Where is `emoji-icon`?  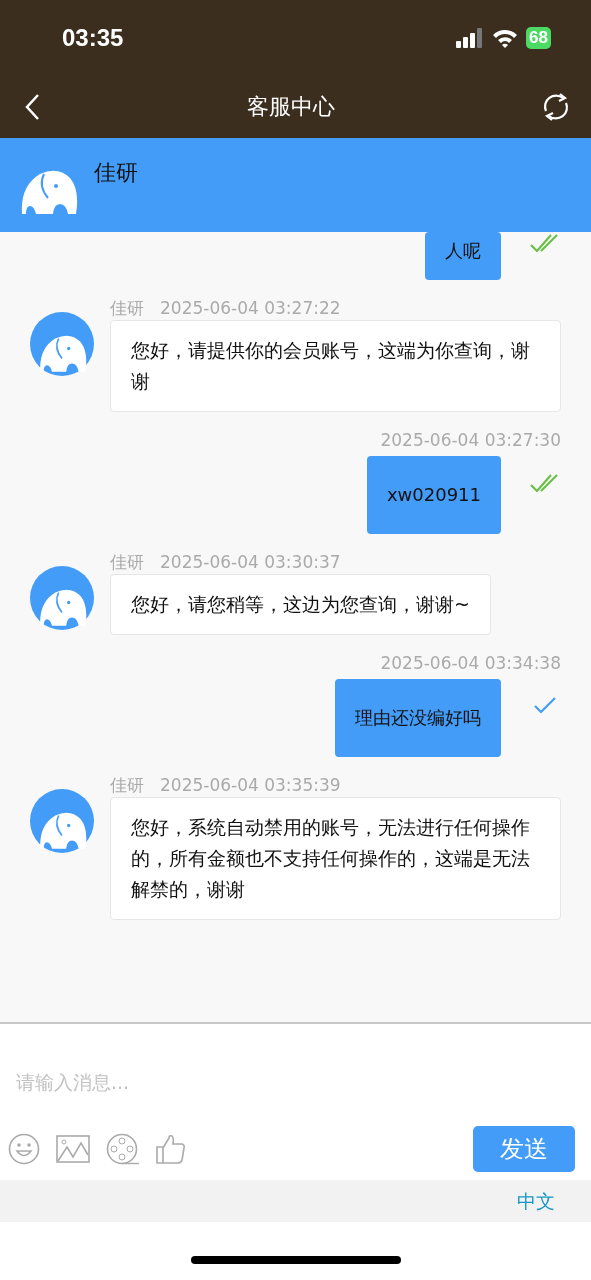
emoji-icon is located at coordinates (24, 1149).